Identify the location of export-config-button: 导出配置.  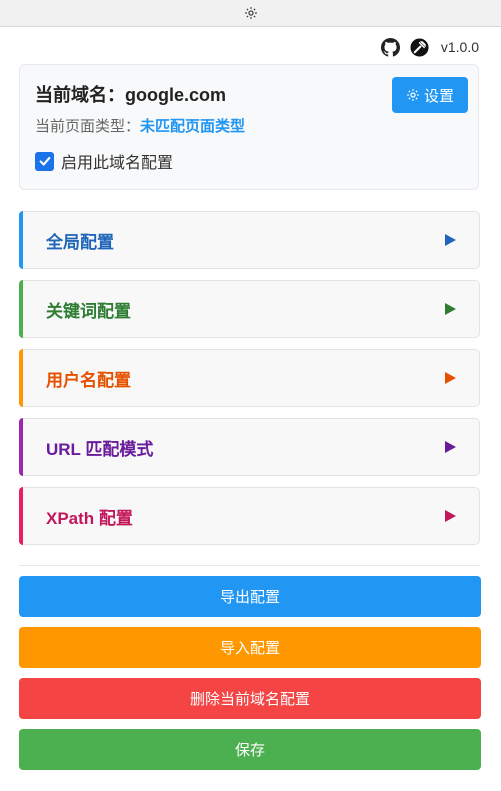
(250, 596).